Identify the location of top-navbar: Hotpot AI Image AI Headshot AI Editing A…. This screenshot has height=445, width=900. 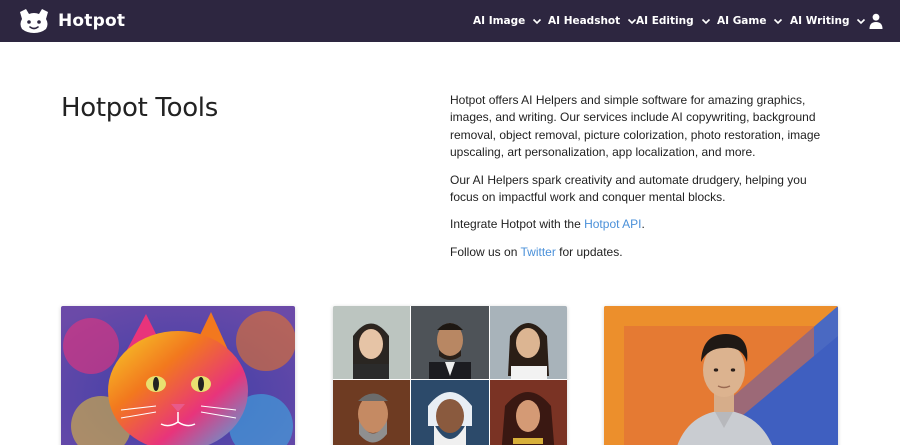
(450, 21).